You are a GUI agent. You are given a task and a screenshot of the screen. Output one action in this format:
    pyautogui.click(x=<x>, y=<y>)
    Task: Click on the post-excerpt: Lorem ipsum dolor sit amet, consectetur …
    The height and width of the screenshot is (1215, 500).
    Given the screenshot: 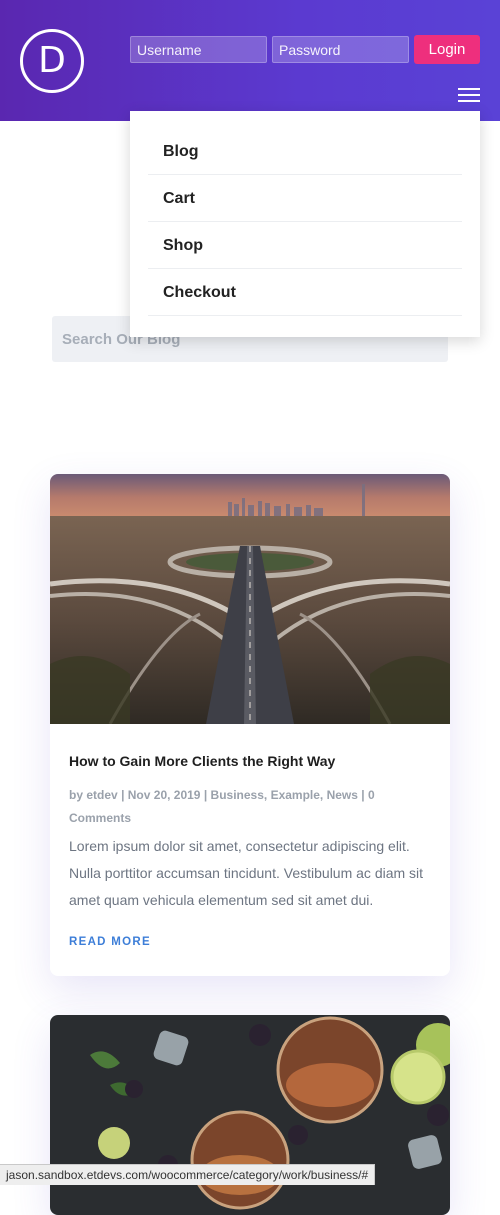 What is the action you would take?
    pyautogui.click(x=246, y=873)
    